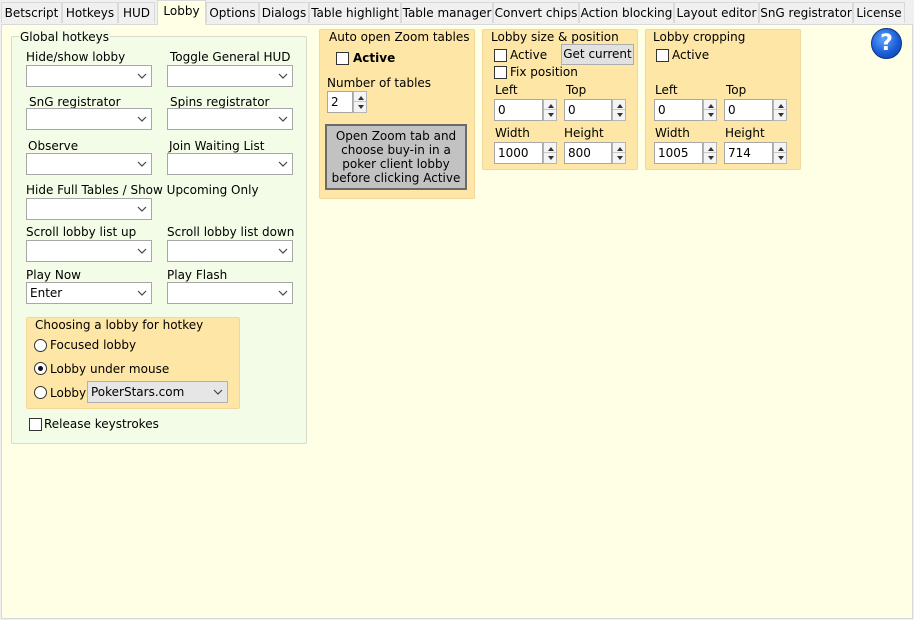 The image size is (914, 620). I want to click on num-tables-spinner, so click(360, 102).